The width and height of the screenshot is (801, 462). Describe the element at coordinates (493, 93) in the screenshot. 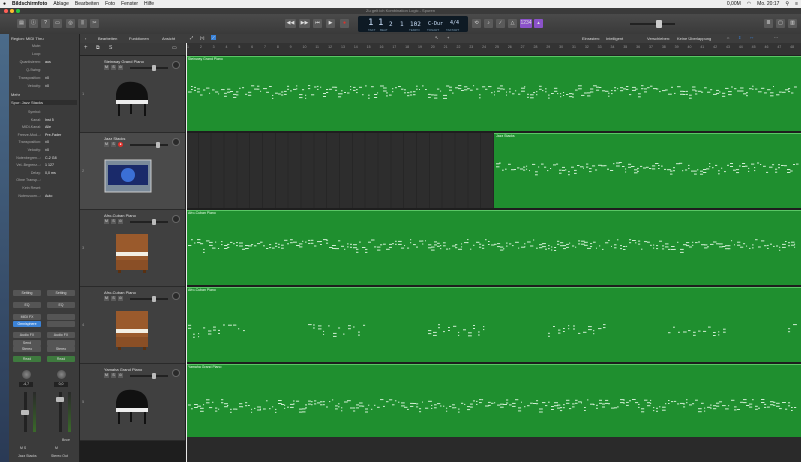

I see `midi-region: Steinway Grand Piano` at that location.